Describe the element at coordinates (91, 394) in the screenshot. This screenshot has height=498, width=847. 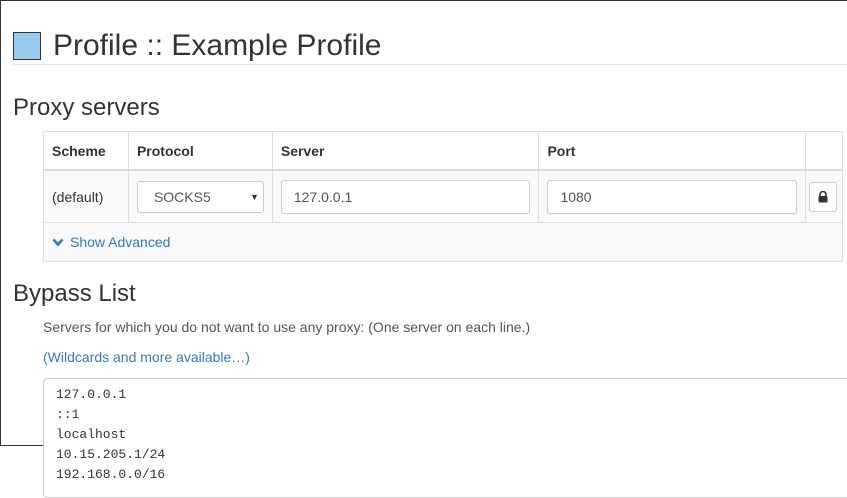
I see `bypass-line: 127.0.0.1` at that location.